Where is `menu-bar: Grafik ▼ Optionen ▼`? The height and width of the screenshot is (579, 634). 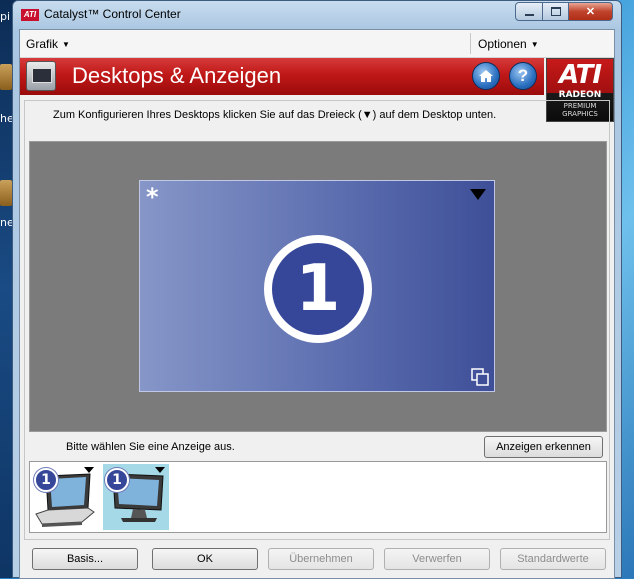
menu-bar: Grafik ▼ Optionen ▼ is located at coordinates (317, 44).